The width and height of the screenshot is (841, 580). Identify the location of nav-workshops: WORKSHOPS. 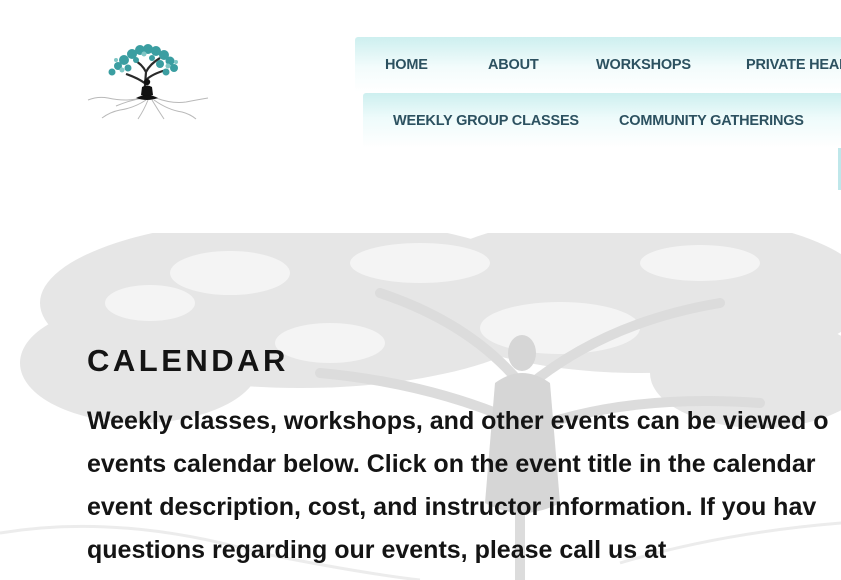
(643, 65).